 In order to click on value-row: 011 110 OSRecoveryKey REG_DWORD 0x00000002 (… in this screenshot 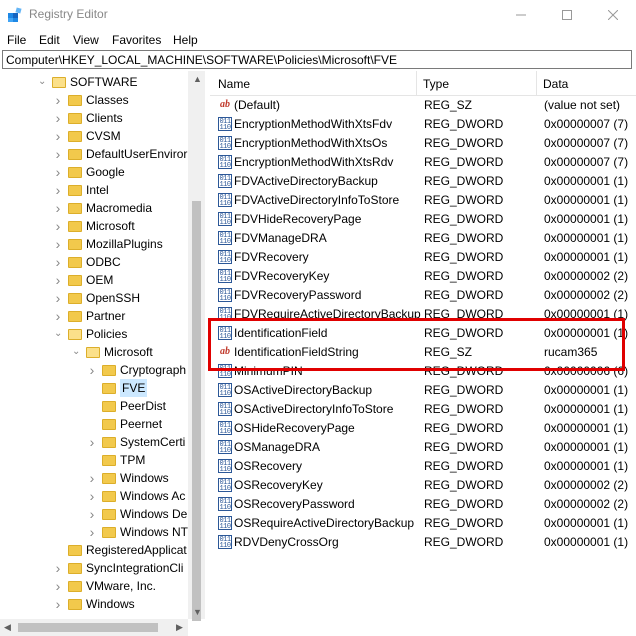, I will do `click(420, 485)`.